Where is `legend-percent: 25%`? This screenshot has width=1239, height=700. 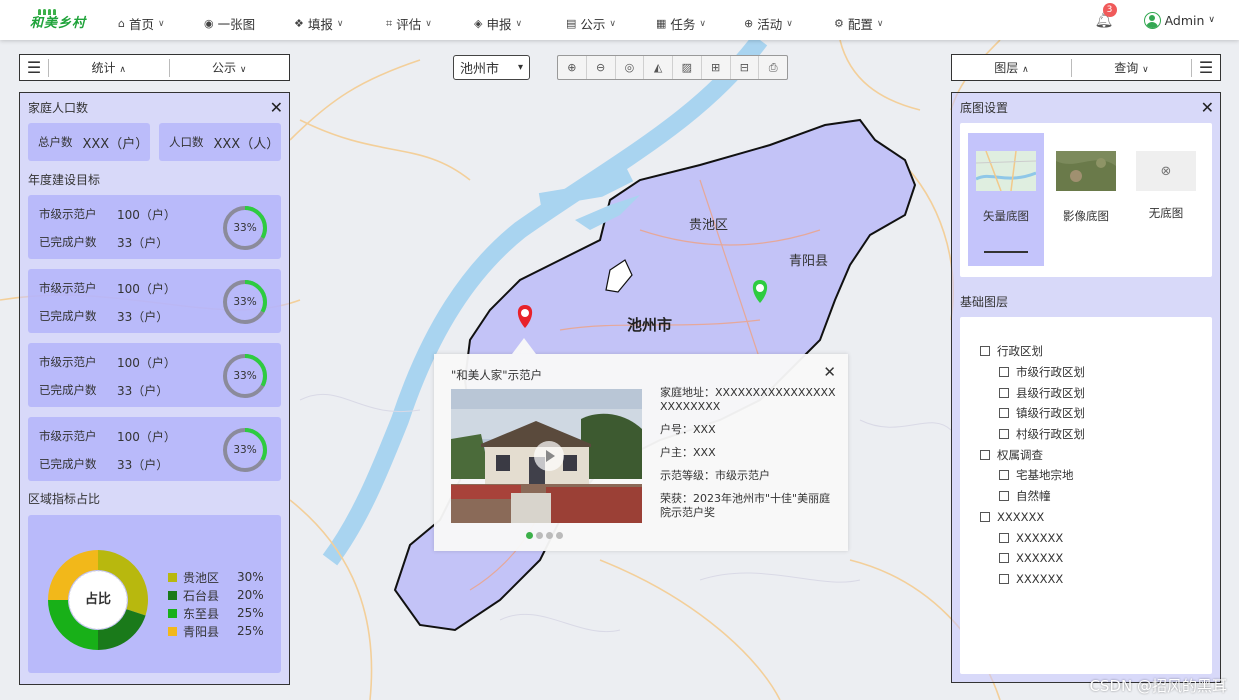 legend-percent: 25% is located at coordinates (250, 631).